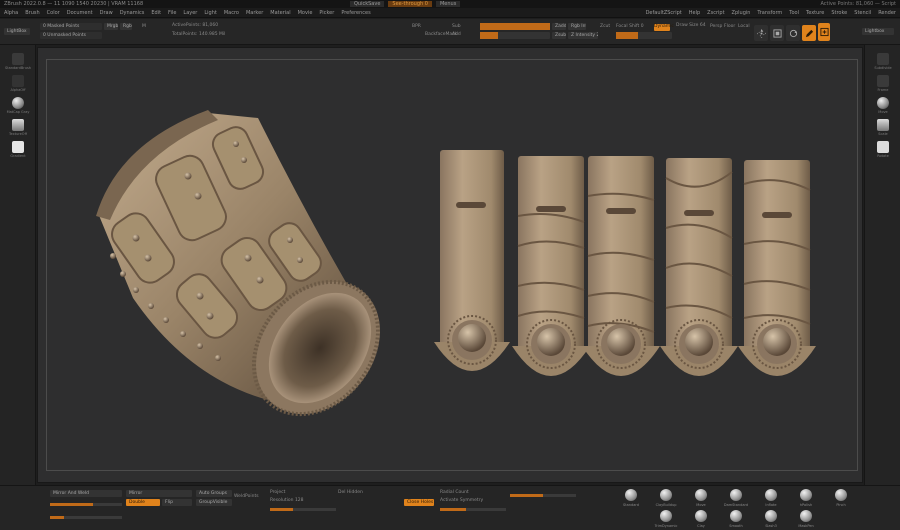 This screenshot has width=900, height=530. Describe the element at coordinates (806, 519) in the screenshot. I see `brush-maskpen: MaskPen` at that location.